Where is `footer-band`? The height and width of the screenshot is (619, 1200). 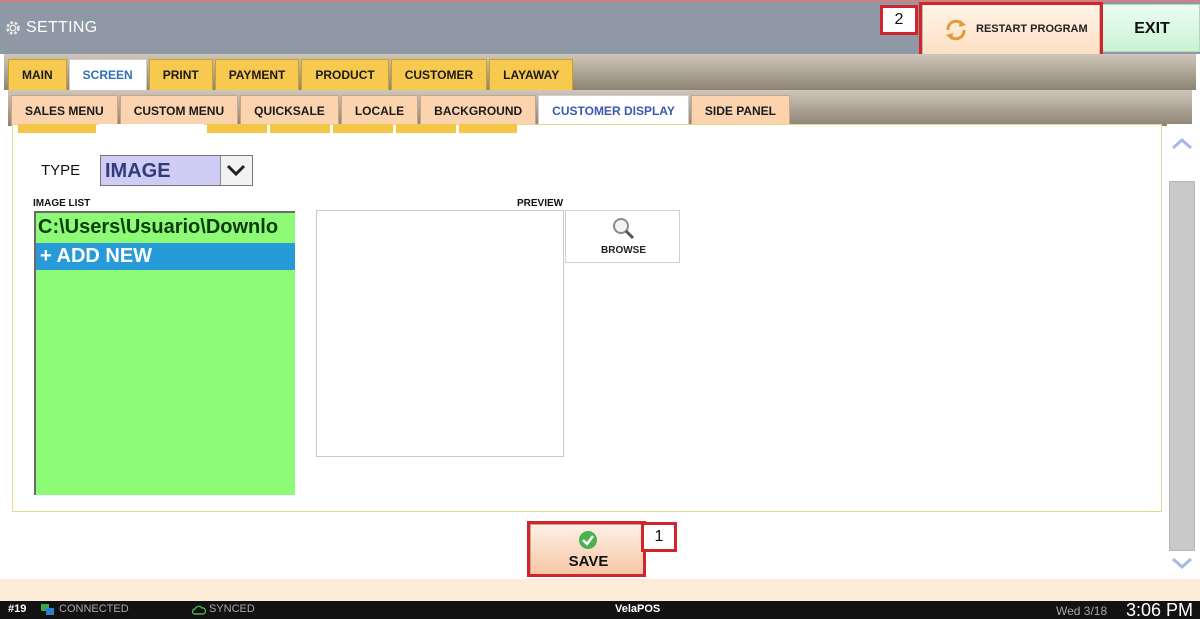 footer-band is located at coordinates (600, 590).